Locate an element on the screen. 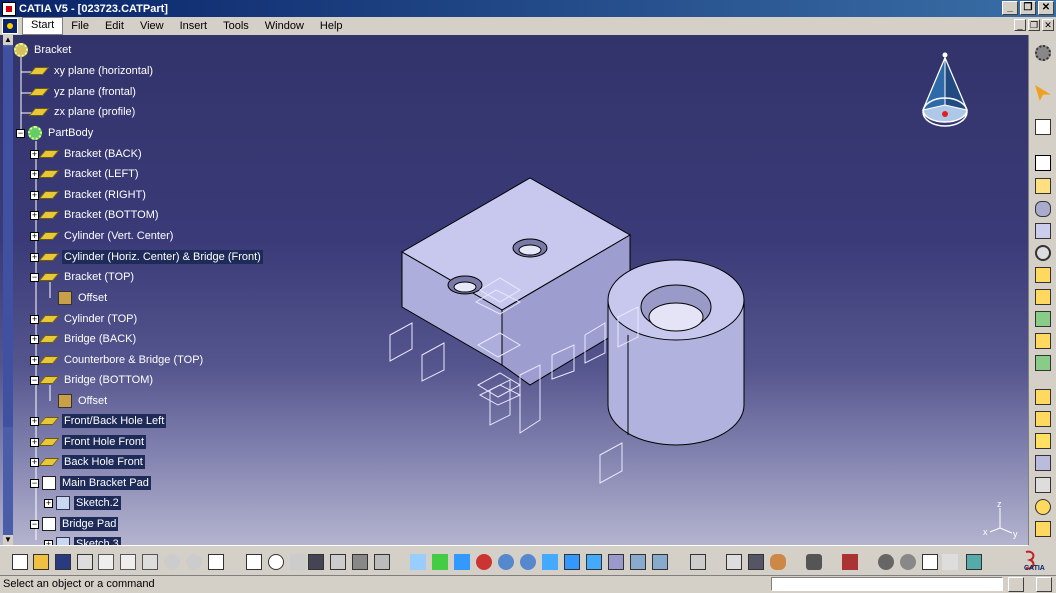  shading-icon is located at coordinates (616, 562).